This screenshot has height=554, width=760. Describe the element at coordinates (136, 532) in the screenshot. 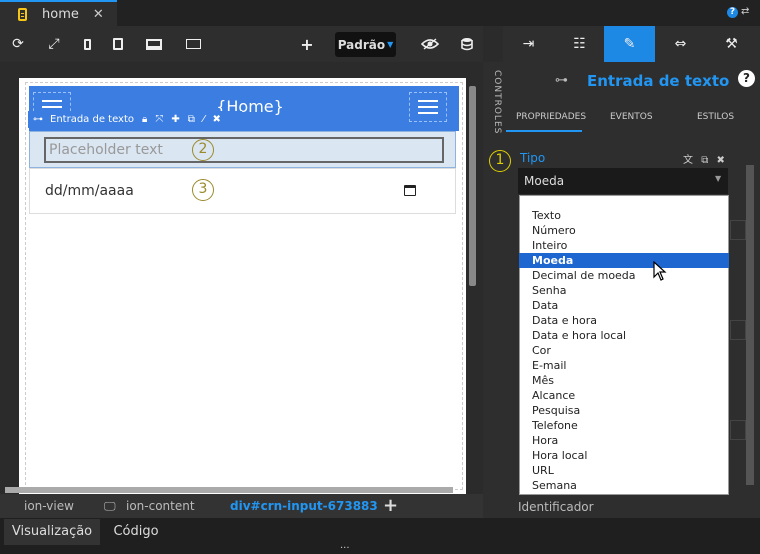

I see `tab-codigo: Código` at that location.